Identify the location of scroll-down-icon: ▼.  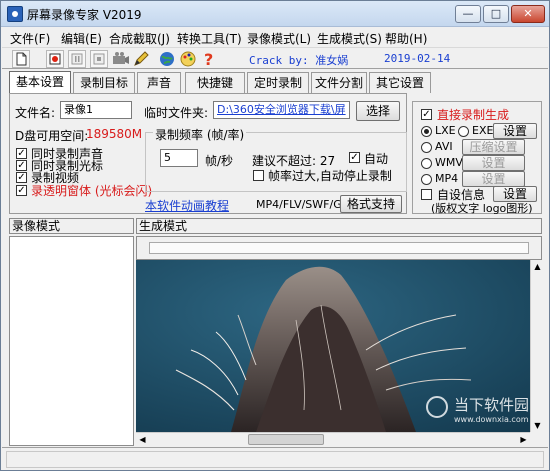
(537, 425).